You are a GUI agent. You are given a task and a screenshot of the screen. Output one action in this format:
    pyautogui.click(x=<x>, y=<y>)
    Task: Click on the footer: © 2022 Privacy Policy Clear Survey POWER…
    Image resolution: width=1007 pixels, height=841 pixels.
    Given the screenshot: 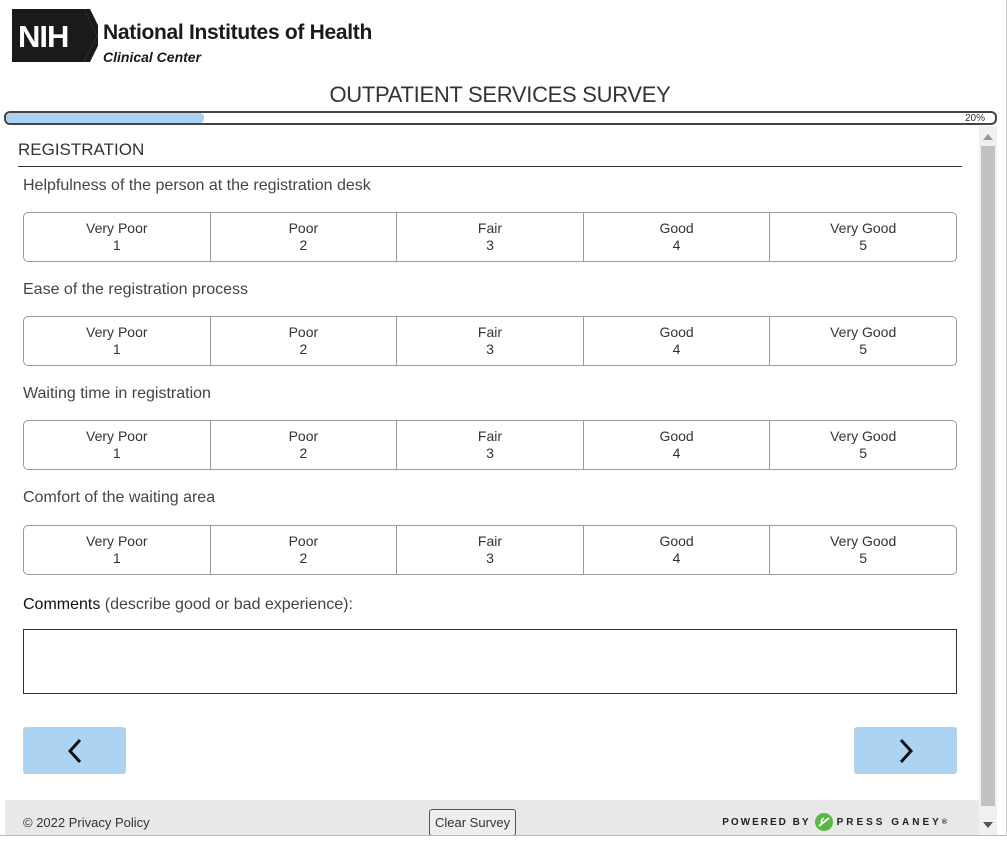 What is the action you would take?
    pyautogui.click(x=492, y=818)
    